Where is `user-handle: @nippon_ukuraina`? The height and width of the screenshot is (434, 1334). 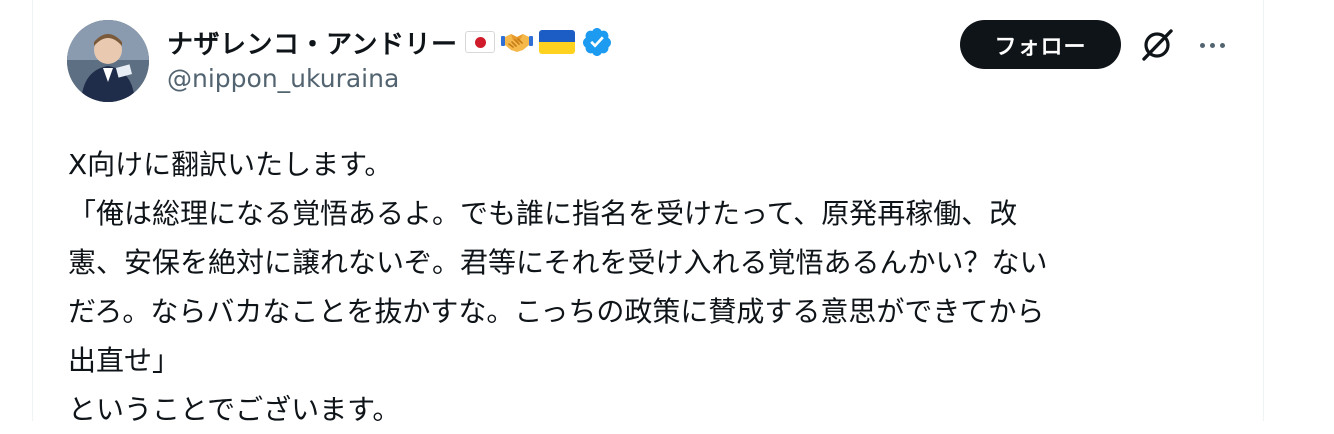
user-handle: @nippon_ukuraina is located at coordinates (283, 78).